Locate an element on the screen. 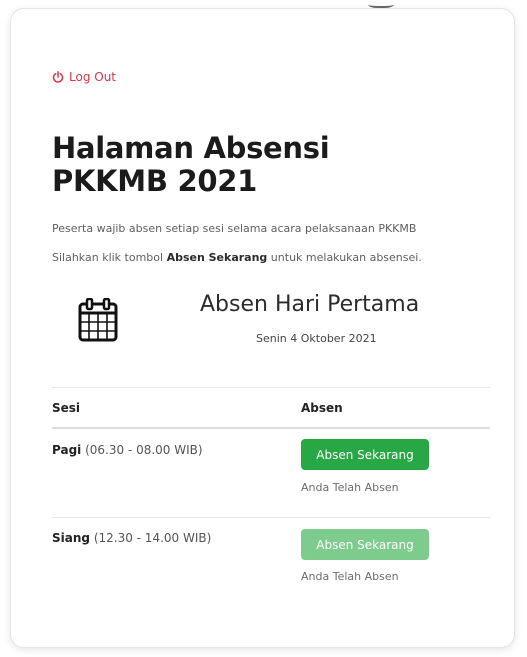  intro-suffix: untuk melakukan absensei. is located at coordinates (344, 257).